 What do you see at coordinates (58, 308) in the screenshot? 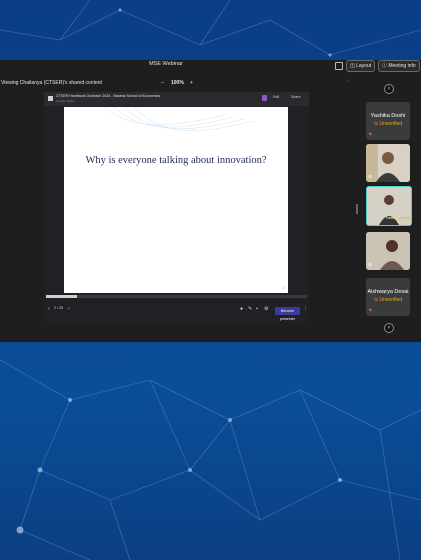
I see `page-indicator: 2 / 25` at bounding box center [58, 308].